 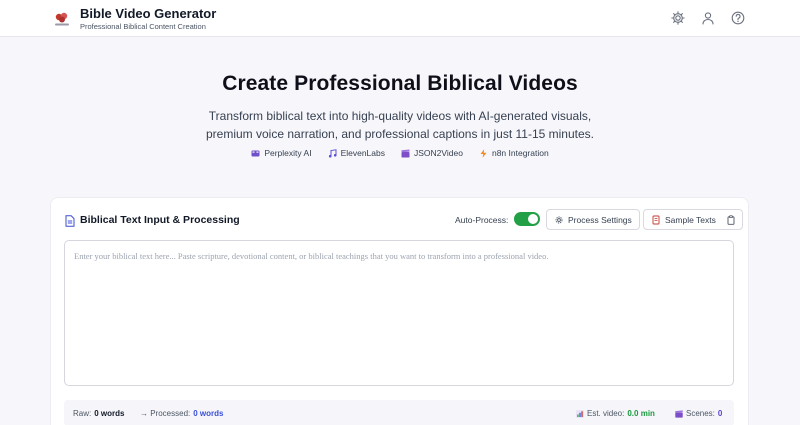 What do you see at coordinates (600, 219) in the screenshot?
I see `process-settings-label: Process Settings` at bounding box center [600, 219].